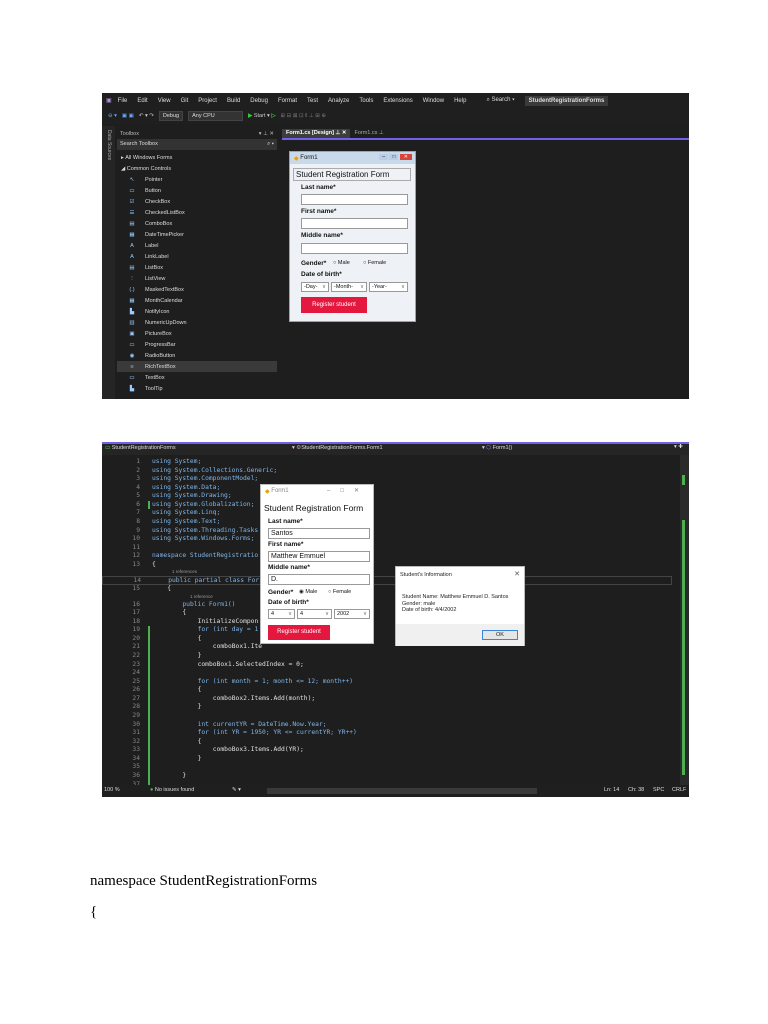 Image resolution: width=768 pixels, height=1024 pixels. What do you see at coordinates (460, 101) in the screenshot?
I see `menu-help: Help` at bounding box center [460, 101].